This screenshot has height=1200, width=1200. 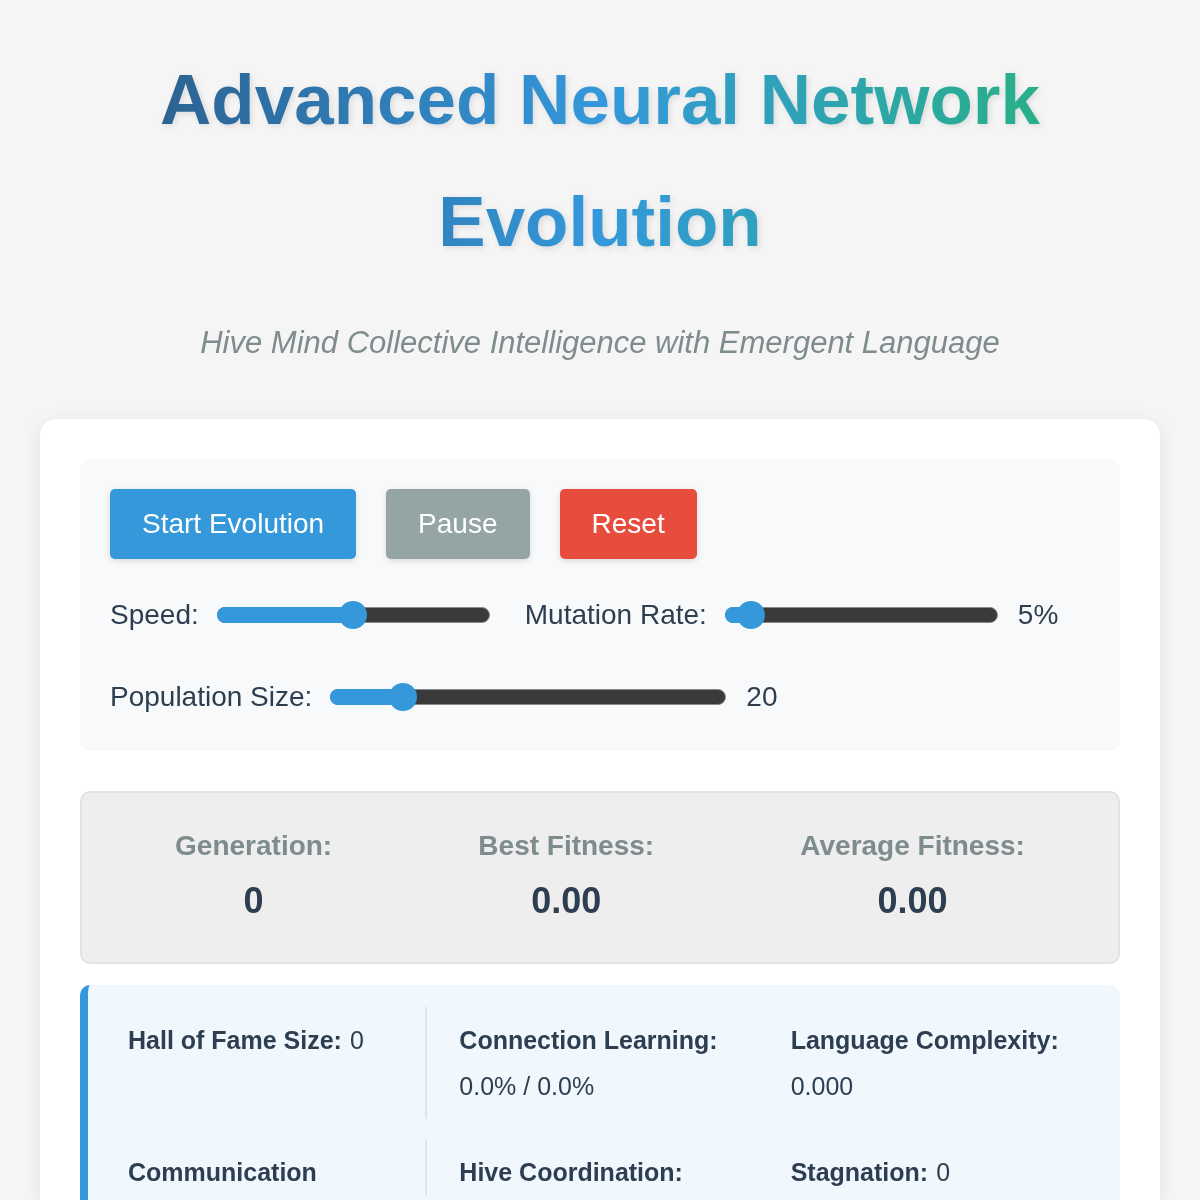 What do you see at coordinates (527, 1086) in the screenshot?
I see `metric-value: 0.0% / 0.0%` at bounding box center [527, 1086].